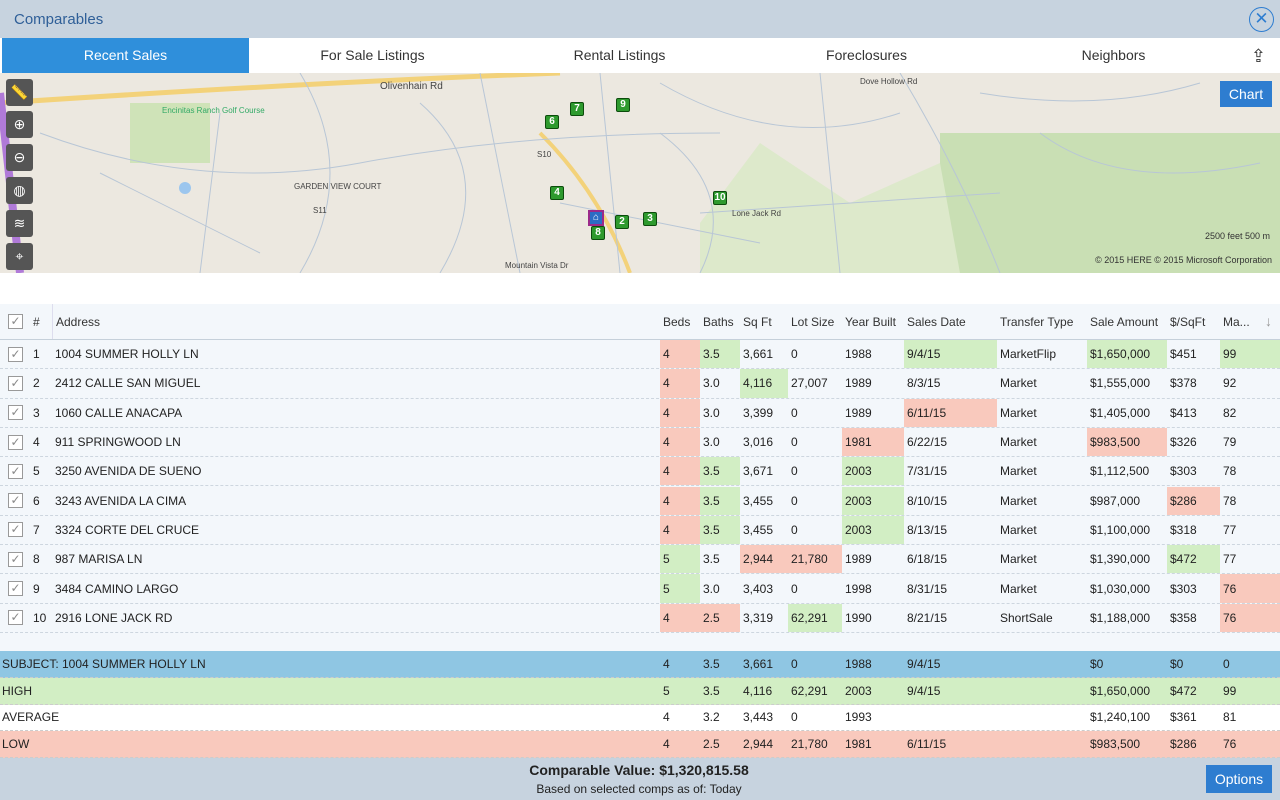 The width and height of the screenshot is (1280, 800). Describe the element at coordinates (650, 219) in the screenshot. I see `comp-marker: 3` at that location.